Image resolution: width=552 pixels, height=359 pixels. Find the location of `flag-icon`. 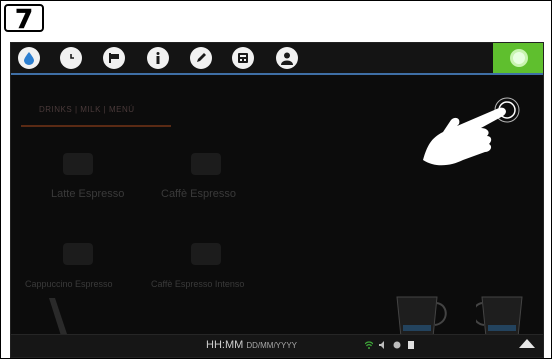

flag-icon is located at coordinates (114, 58).